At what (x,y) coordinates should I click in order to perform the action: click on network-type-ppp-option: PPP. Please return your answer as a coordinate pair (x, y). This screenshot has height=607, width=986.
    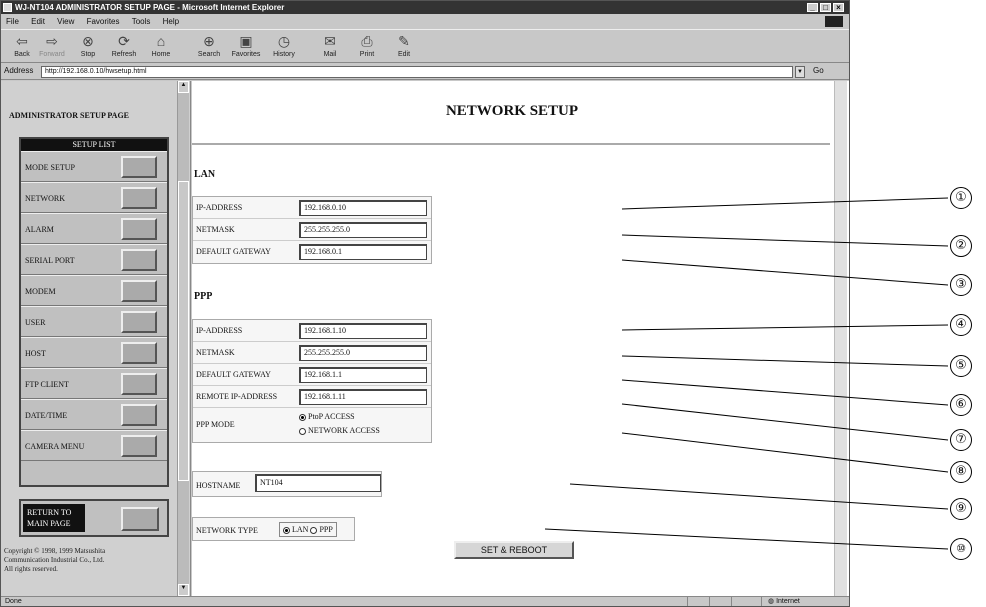
    Looking at the image, I should click on (321, 529).